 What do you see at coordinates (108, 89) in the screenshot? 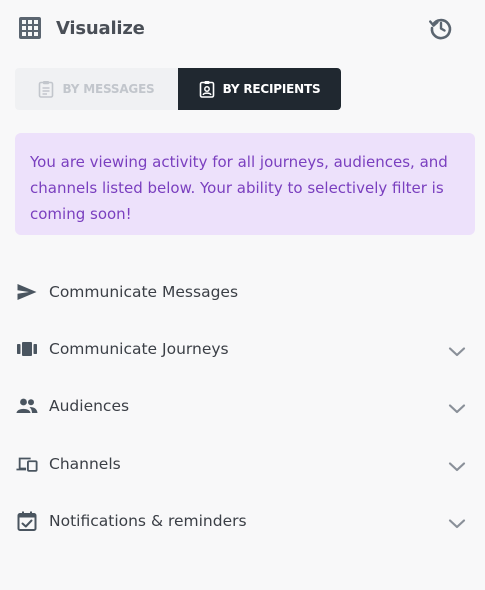
I see `by-messages-label: BY MESSAGES` at bounding box center [108, 89].